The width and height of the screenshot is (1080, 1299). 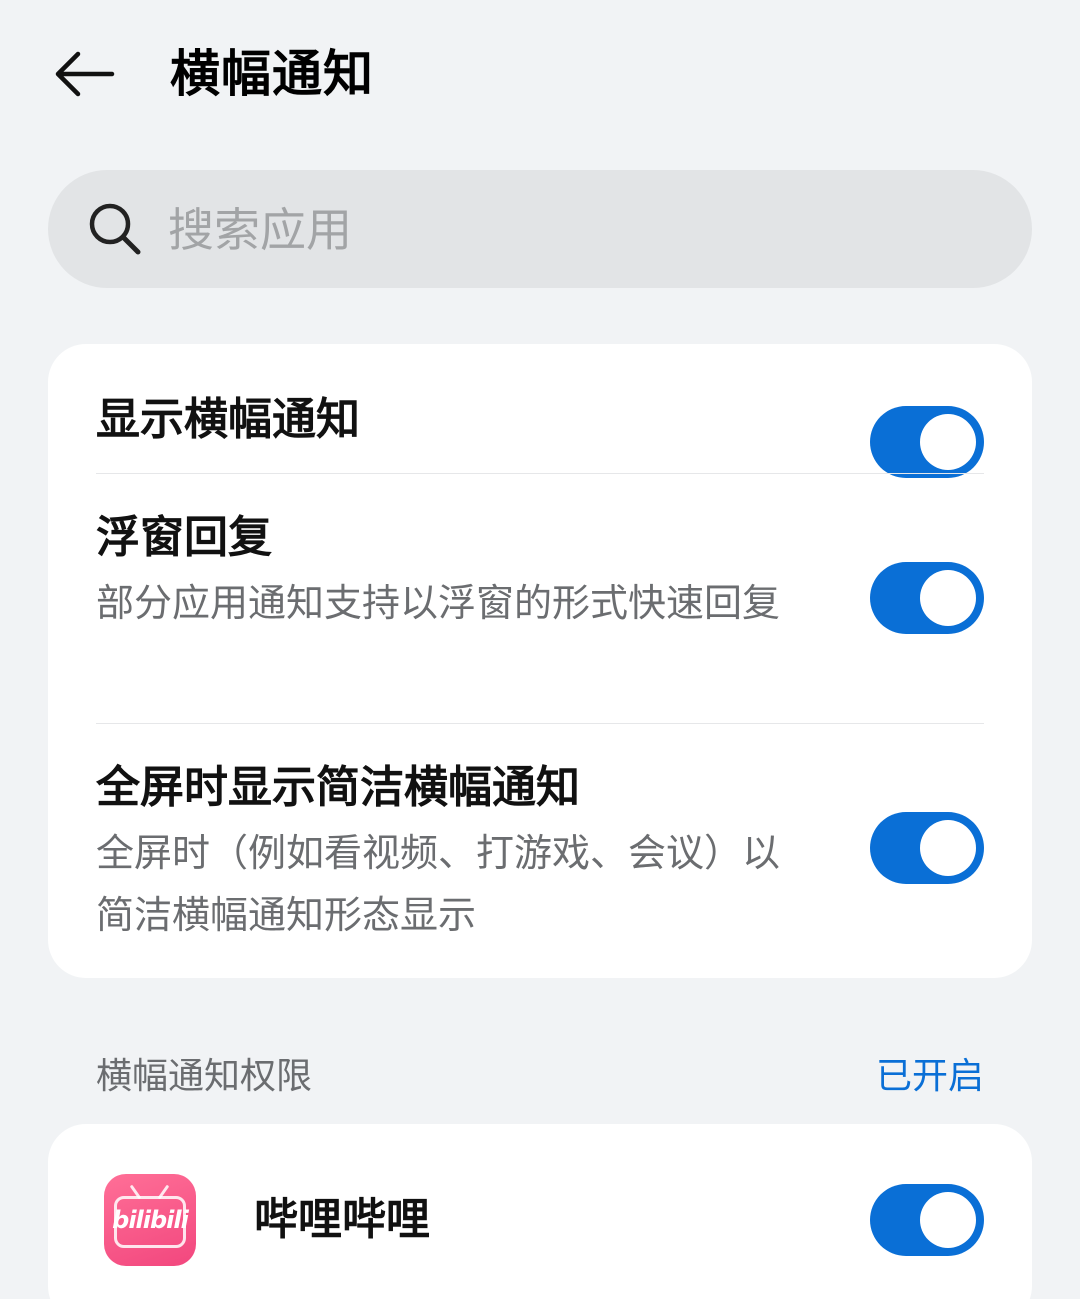 What do you see at coordinates (228, 419) in the screenshot?
I see `setting-title: 显示横幅通知` at bounding box center [228, 419].